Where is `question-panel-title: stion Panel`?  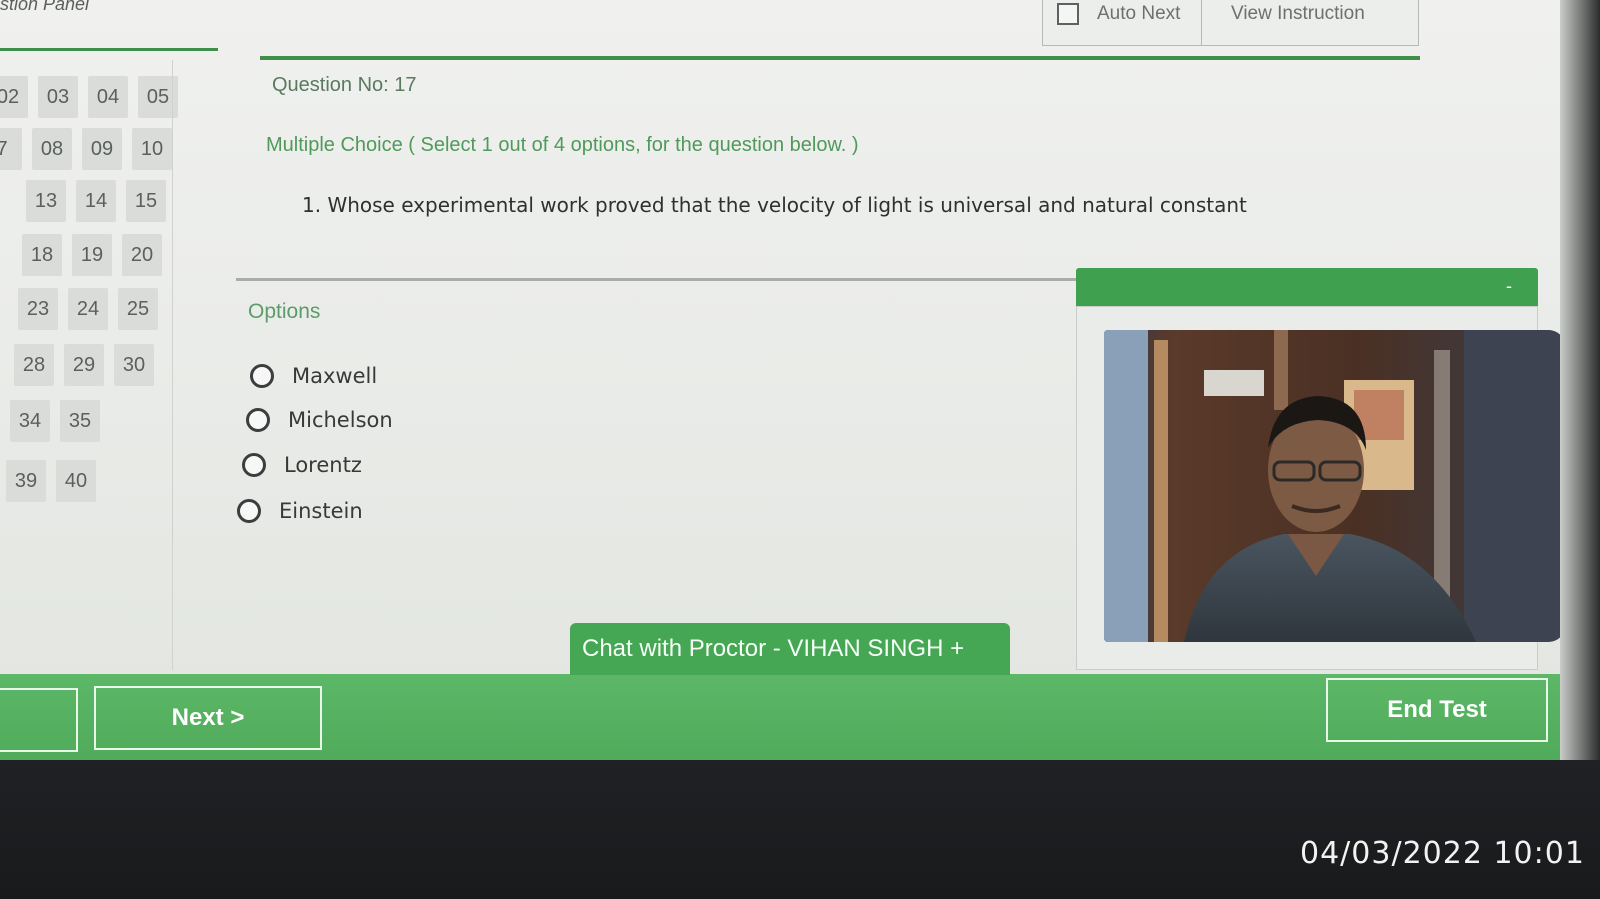
question-panel-title: stion Panel is located at coordinates (45, 7).